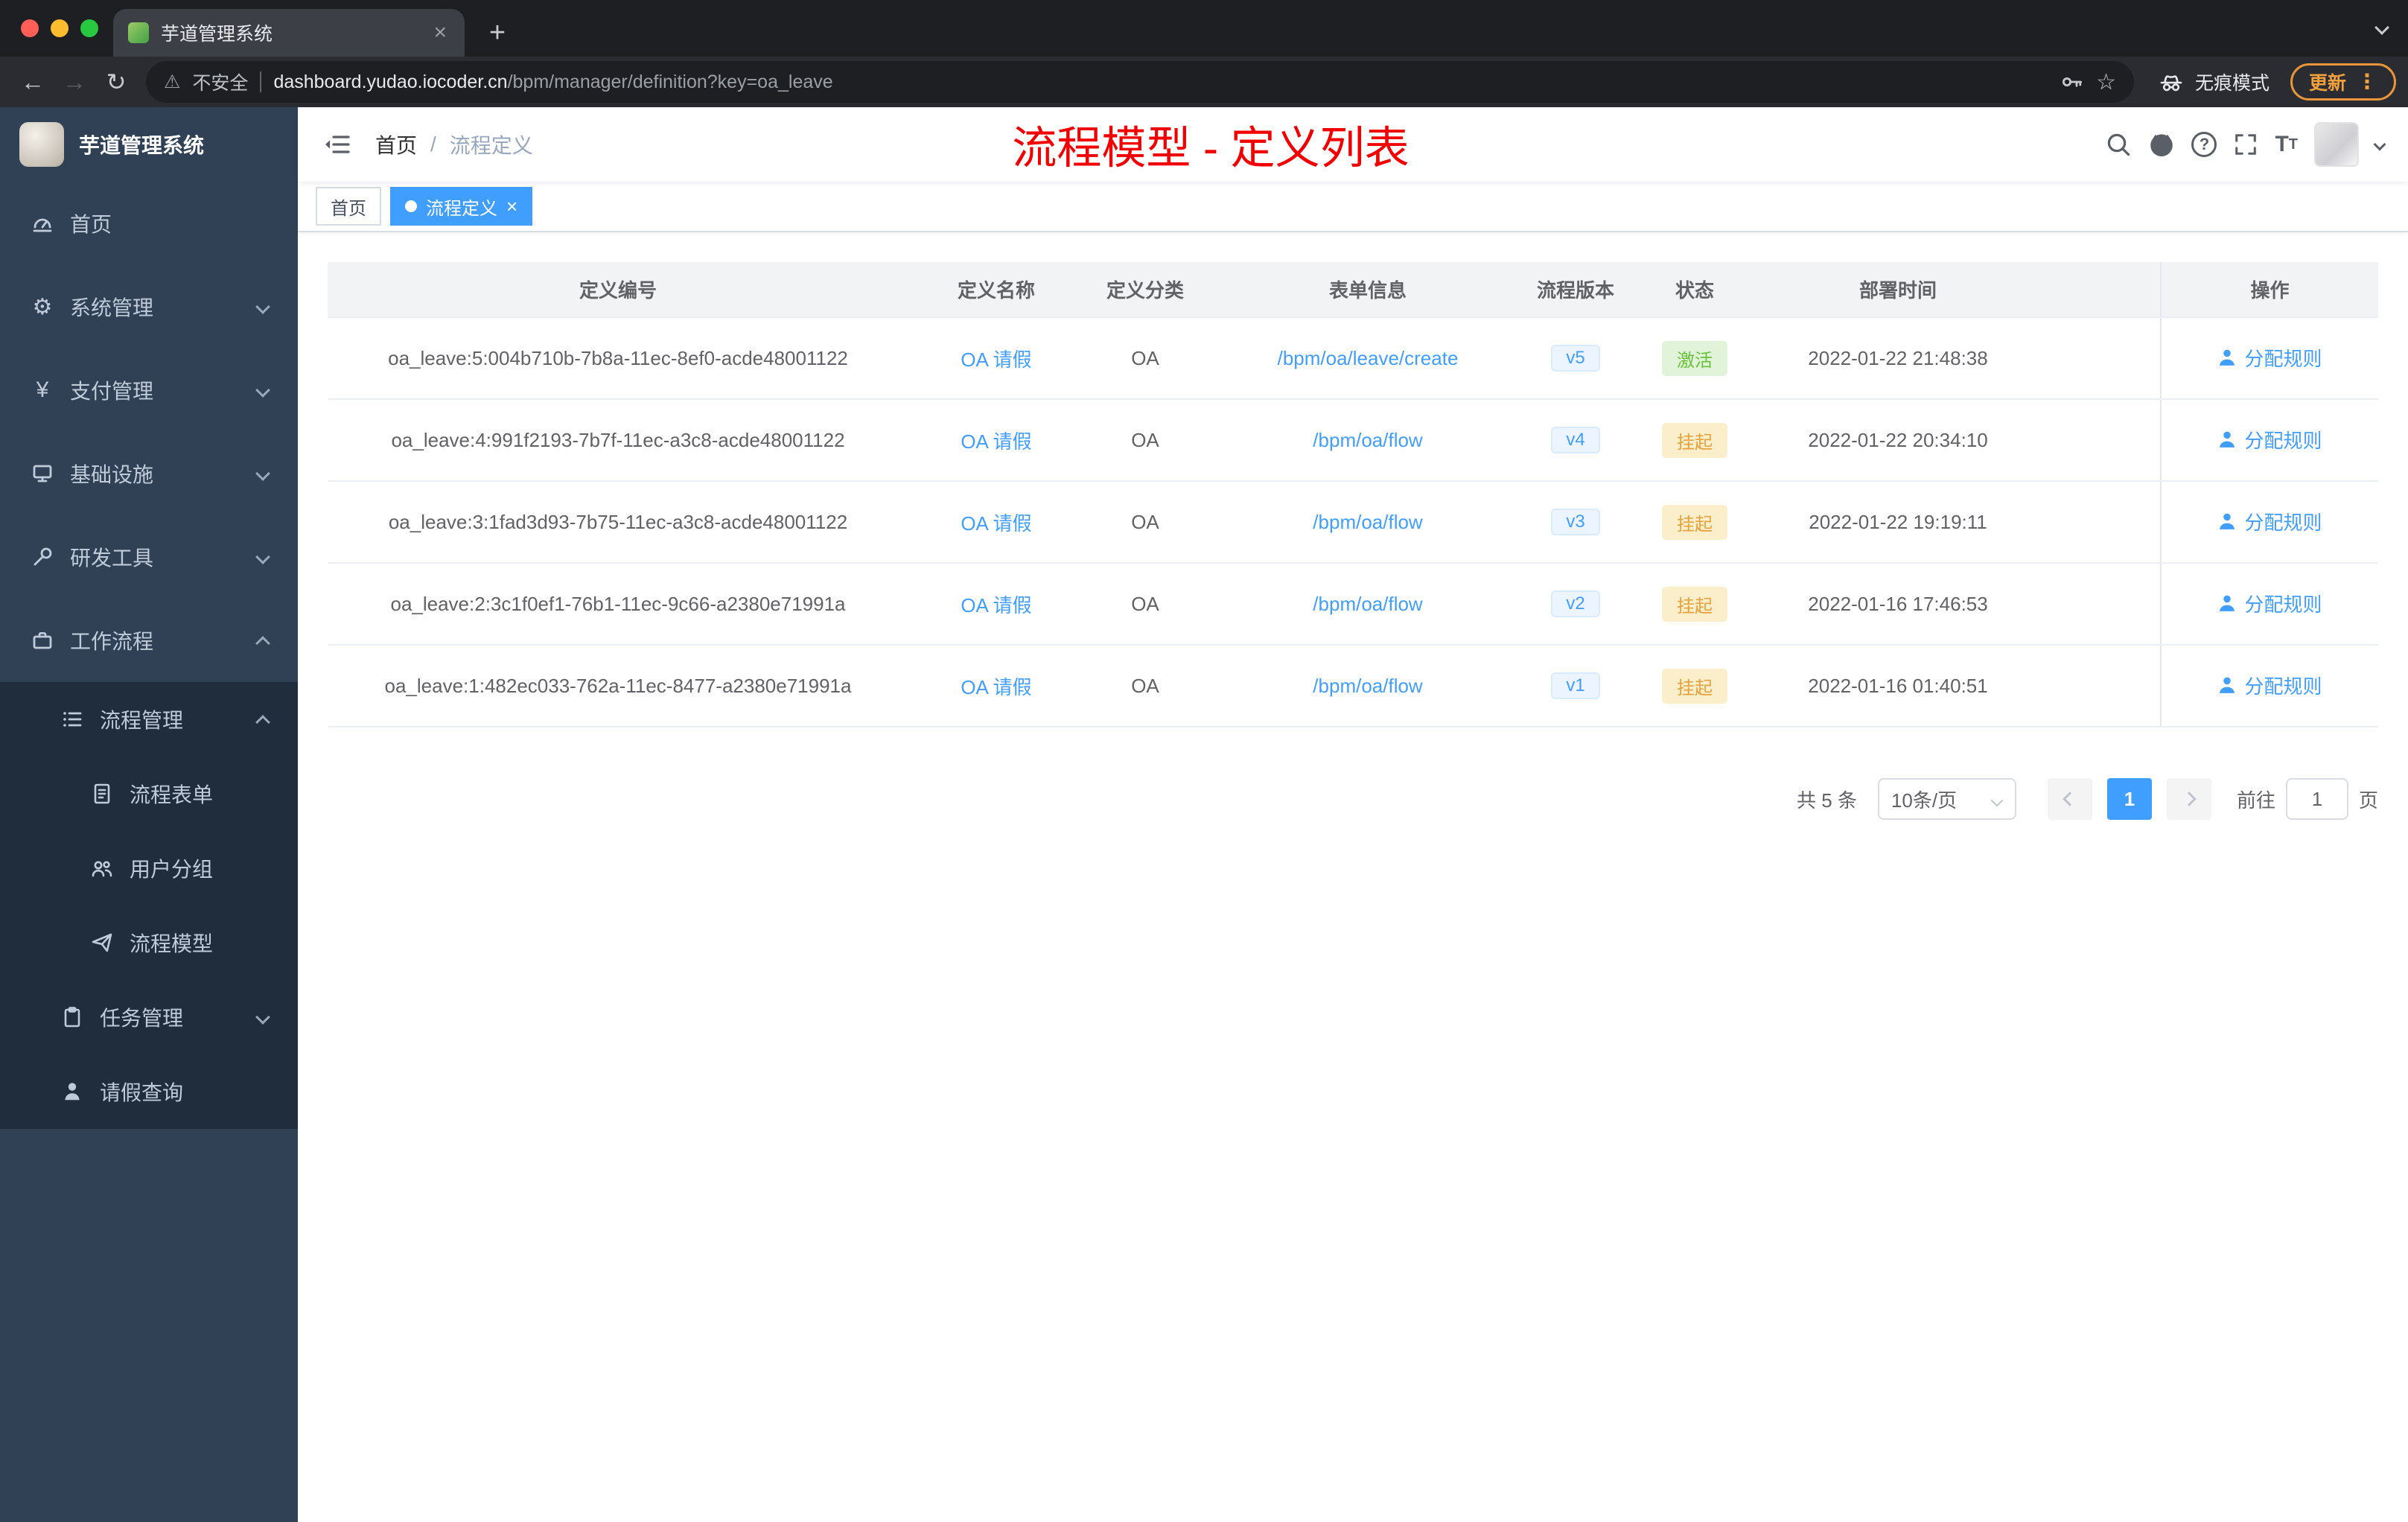  What do you see at coordinates (2379, 144) in the screenshot?
I see `avatar-caret-icon` at bounding box center [2379, 144].